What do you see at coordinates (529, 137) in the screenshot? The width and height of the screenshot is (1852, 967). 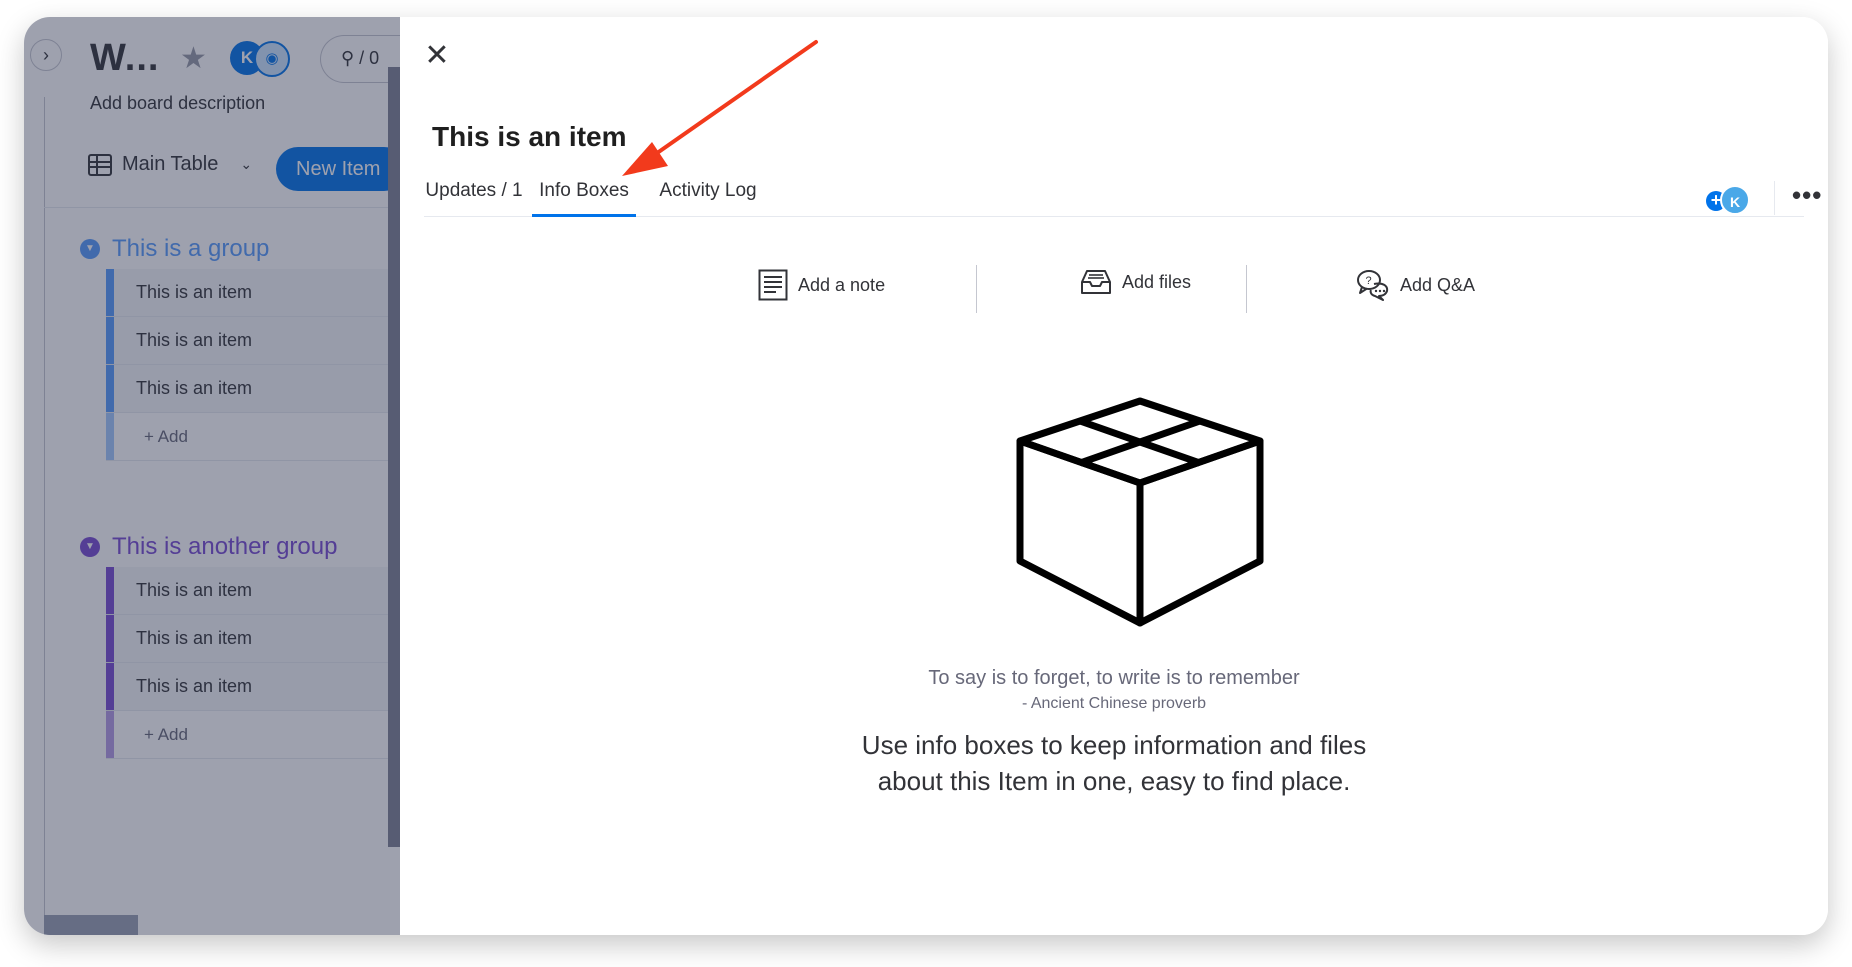 I see `item-title: This is an item` at bounding box center [529, 137].